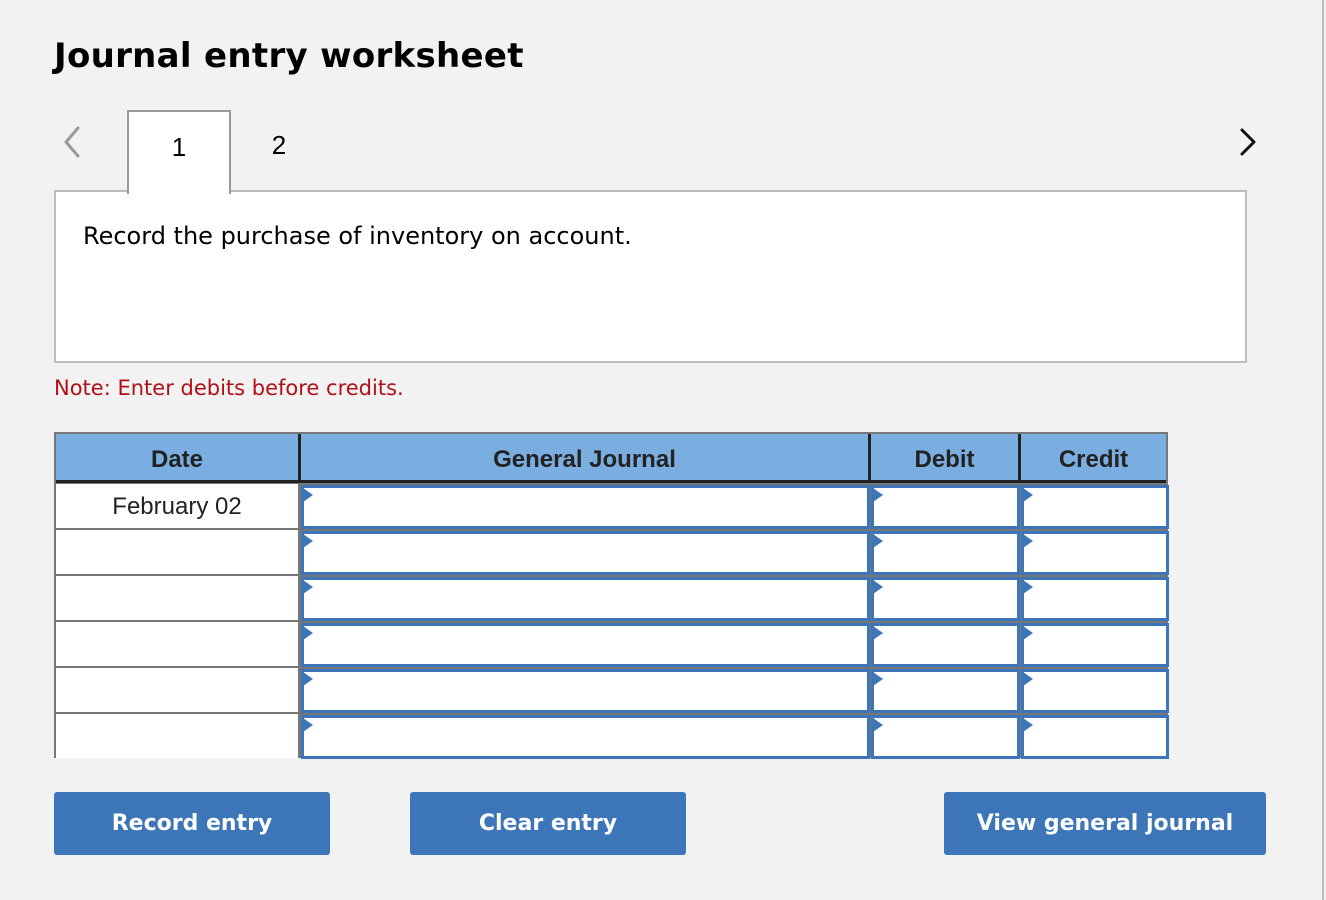  I want to click on tab-1: 1, so click(179, 152).